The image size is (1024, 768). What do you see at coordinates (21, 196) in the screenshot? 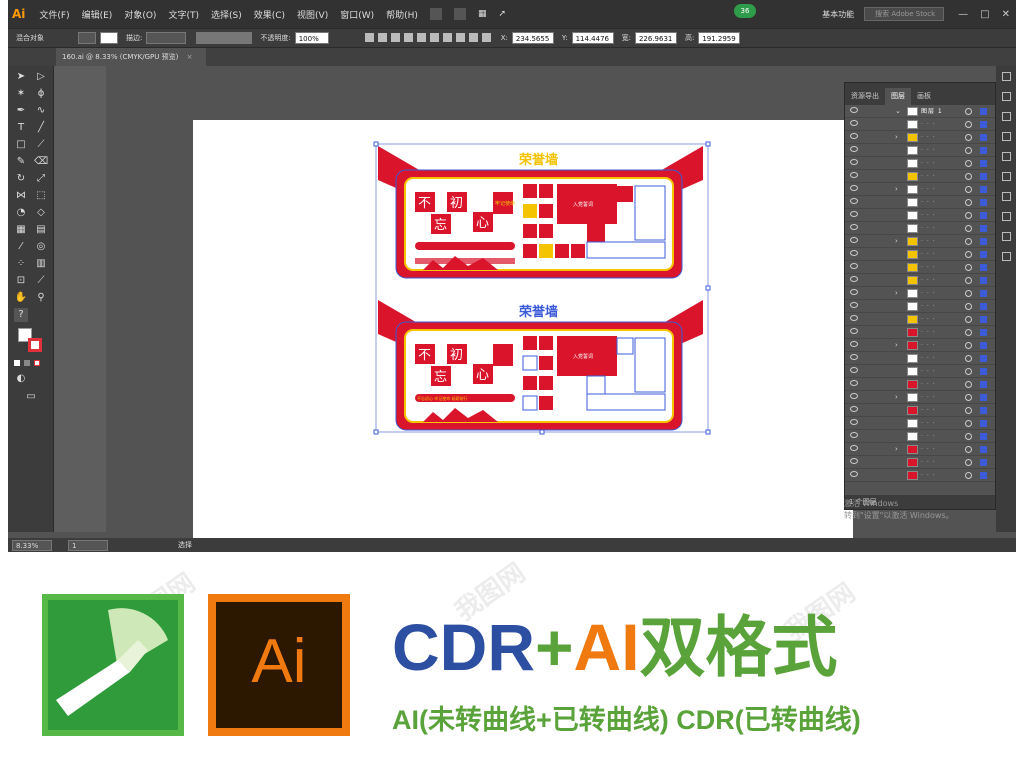
I see `width-tool-icon: ⋈` at bounding box center [21, 196].